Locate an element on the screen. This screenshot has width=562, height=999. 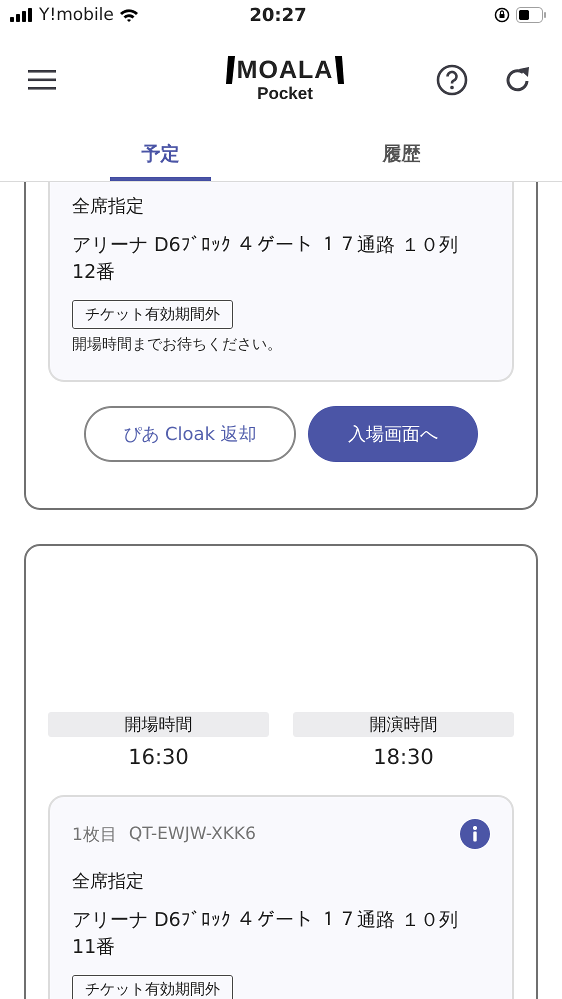
refresh-icon is located at coordinates (518, 80).